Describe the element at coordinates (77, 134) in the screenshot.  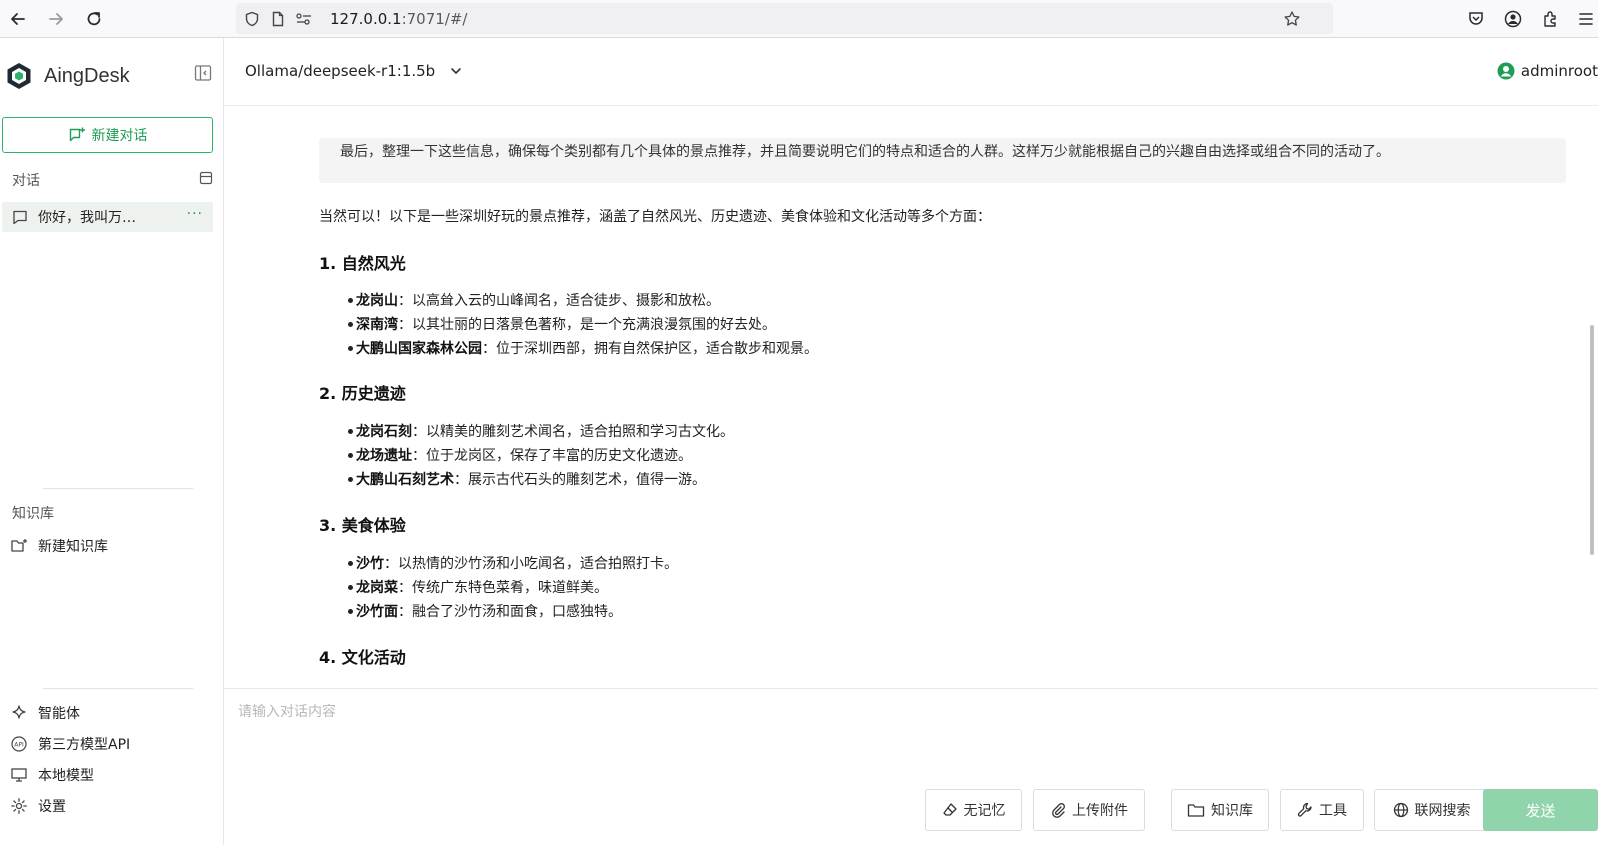
I see `new-chat-icon` at that location.